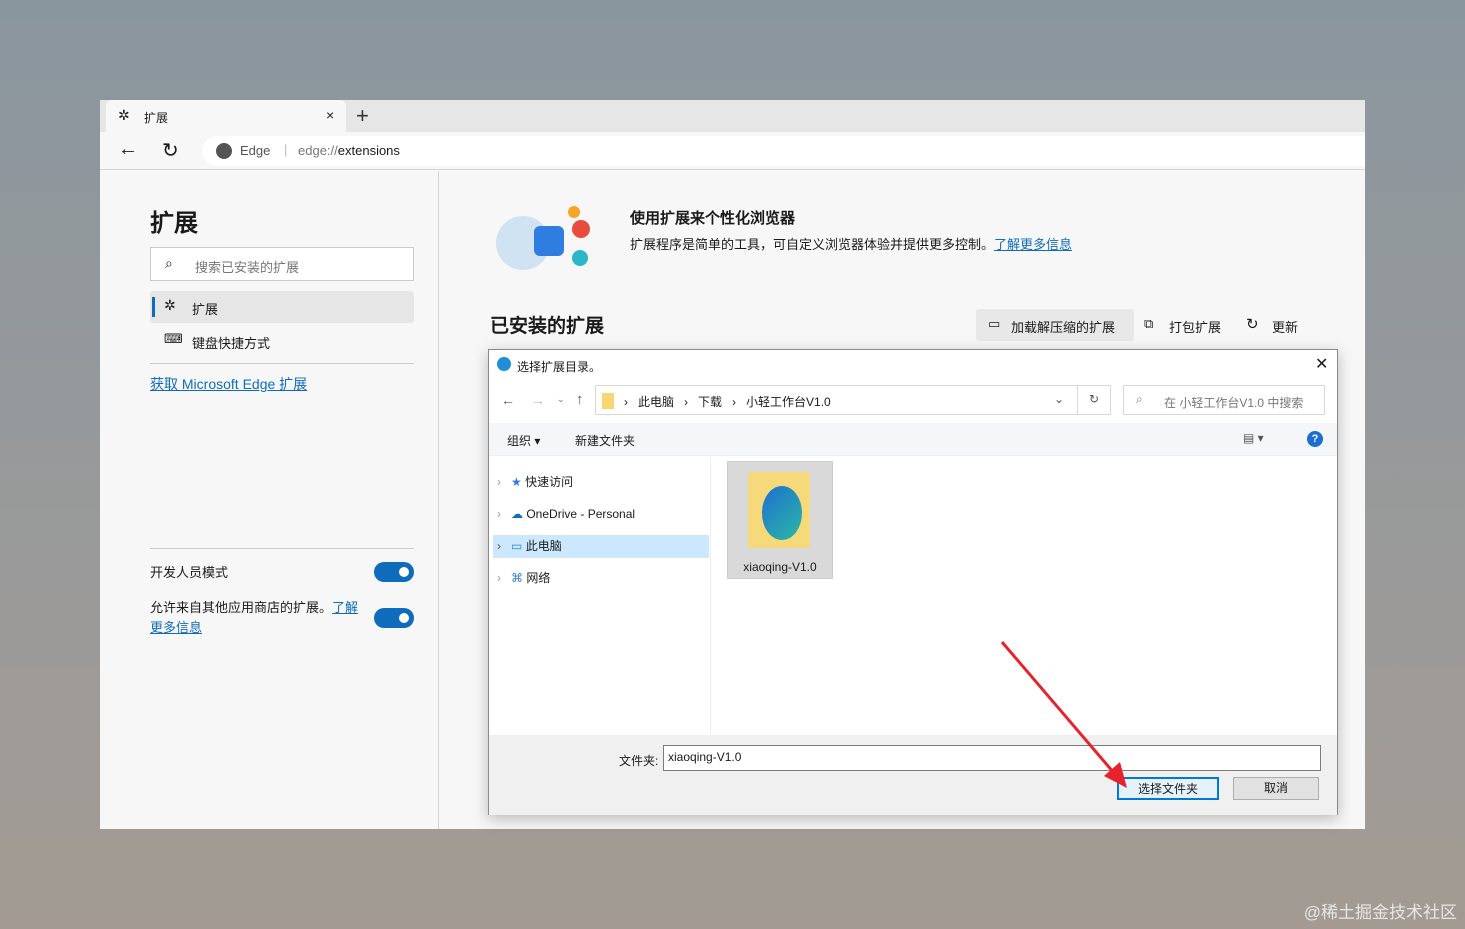  What do you see at coordinates (205, 309) in the screenshot?
I see `sidebar-item-label: 扩展` at bounding box center [205, 309].